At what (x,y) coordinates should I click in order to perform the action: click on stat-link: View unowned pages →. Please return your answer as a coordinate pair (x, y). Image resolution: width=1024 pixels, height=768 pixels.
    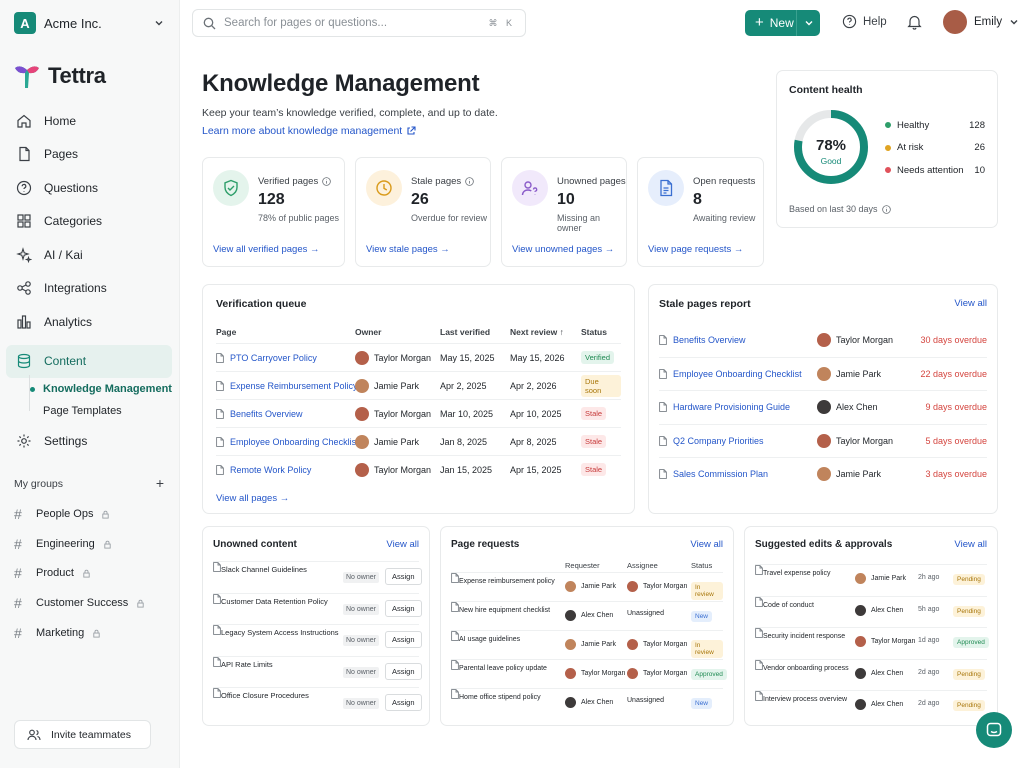
    Looking at the image, I should click on (563, 249).